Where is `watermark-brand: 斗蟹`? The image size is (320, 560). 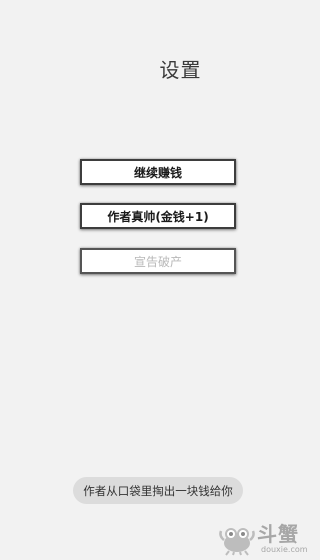
watermark-brand: 斗蟹 is located at coordinates (278, 534).